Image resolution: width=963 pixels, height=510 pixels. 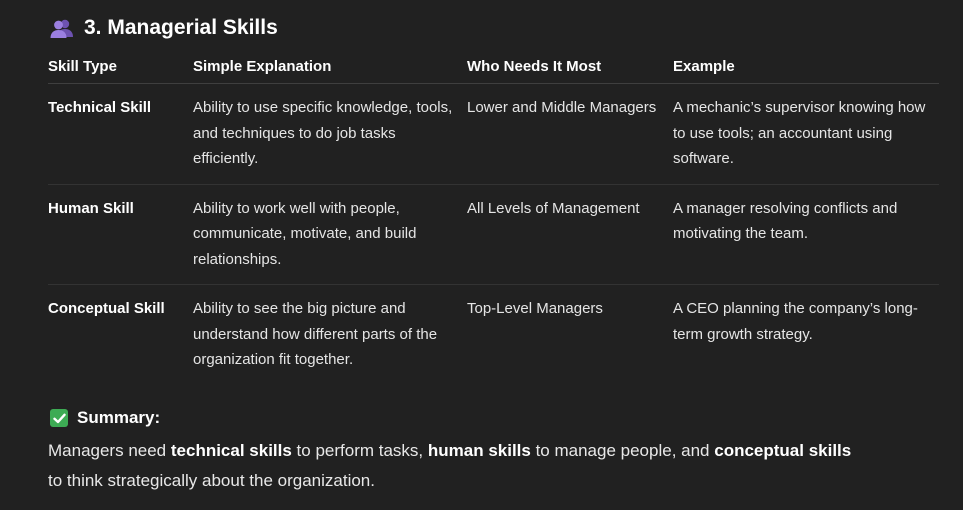 I want to click on check-mark-icon, so click(x=59, y=418).